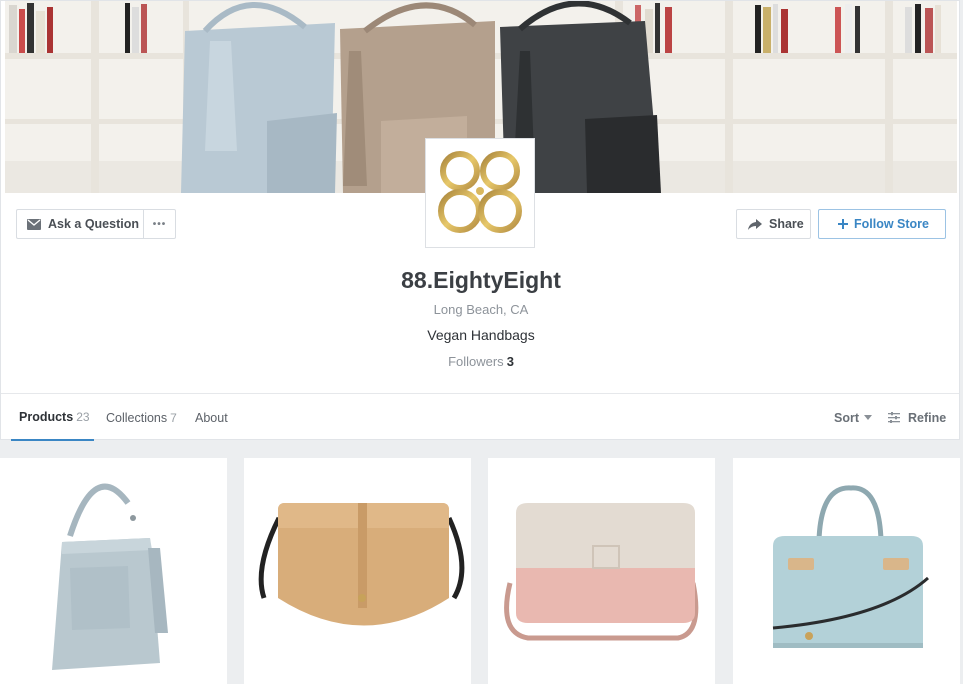 Image resolution: width=963 pixels, height=684 pixels. I want to click on envelope-icon, so click(34, 224).